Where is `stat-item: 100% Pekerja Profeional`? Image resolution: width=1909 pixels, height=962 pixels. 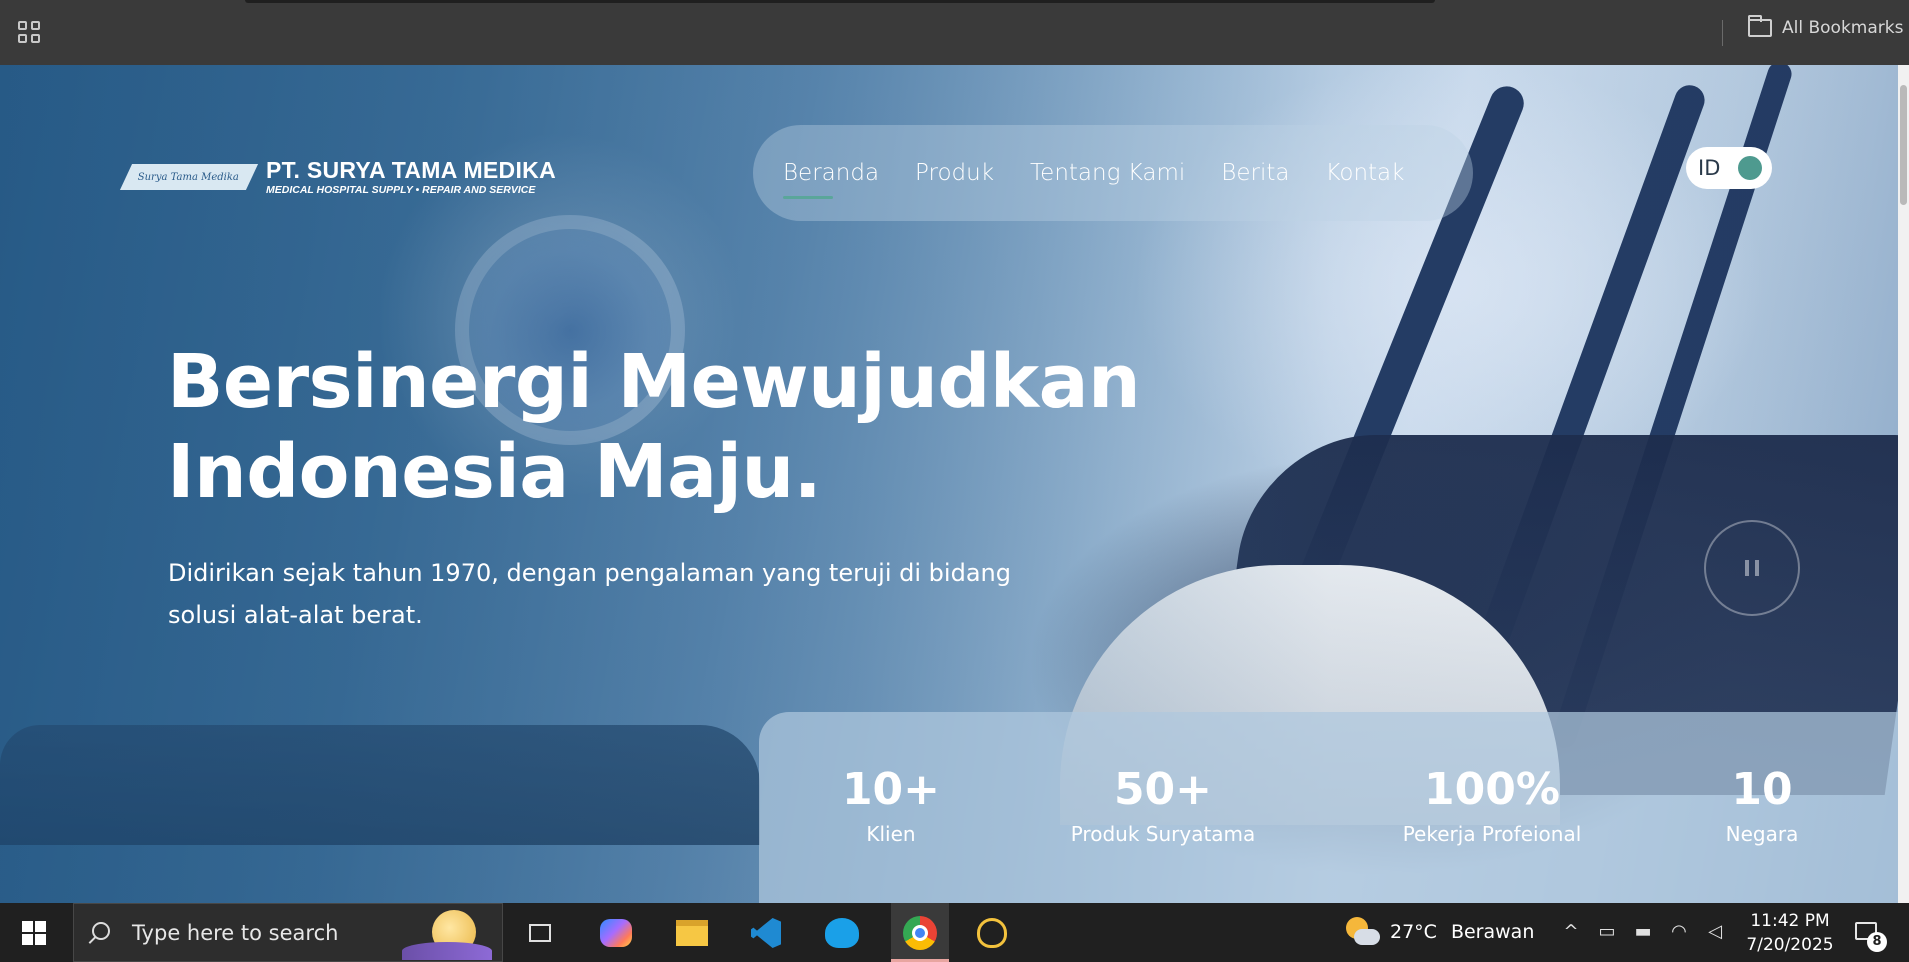 stat-item: 100% Pekerja Profeional is located at coordinates (1492, 805).